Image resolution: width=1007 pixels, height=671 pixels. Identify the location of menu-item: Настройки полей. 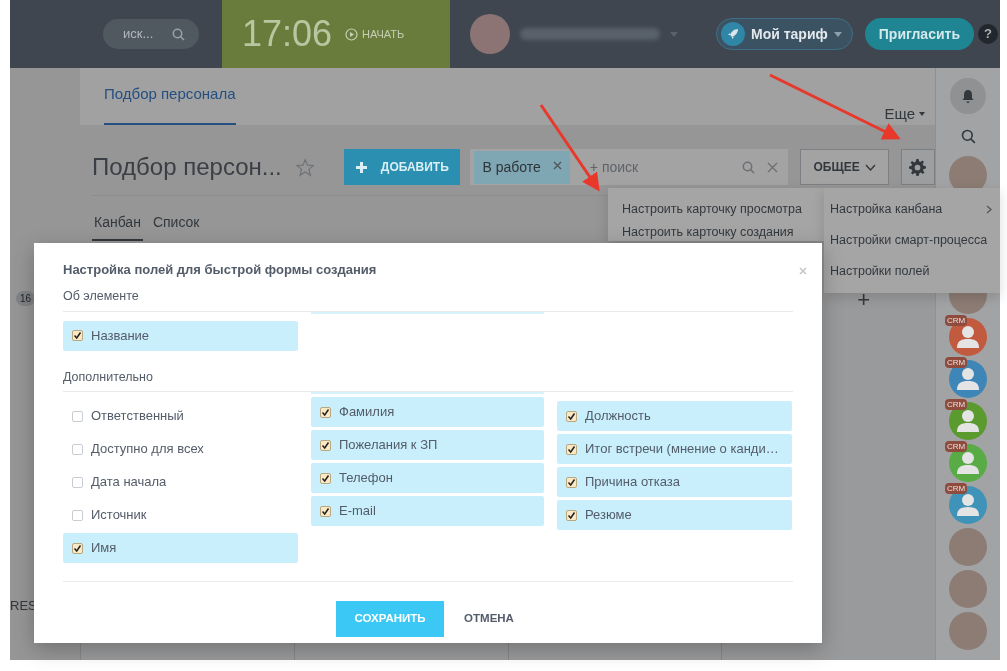
(912, 271).